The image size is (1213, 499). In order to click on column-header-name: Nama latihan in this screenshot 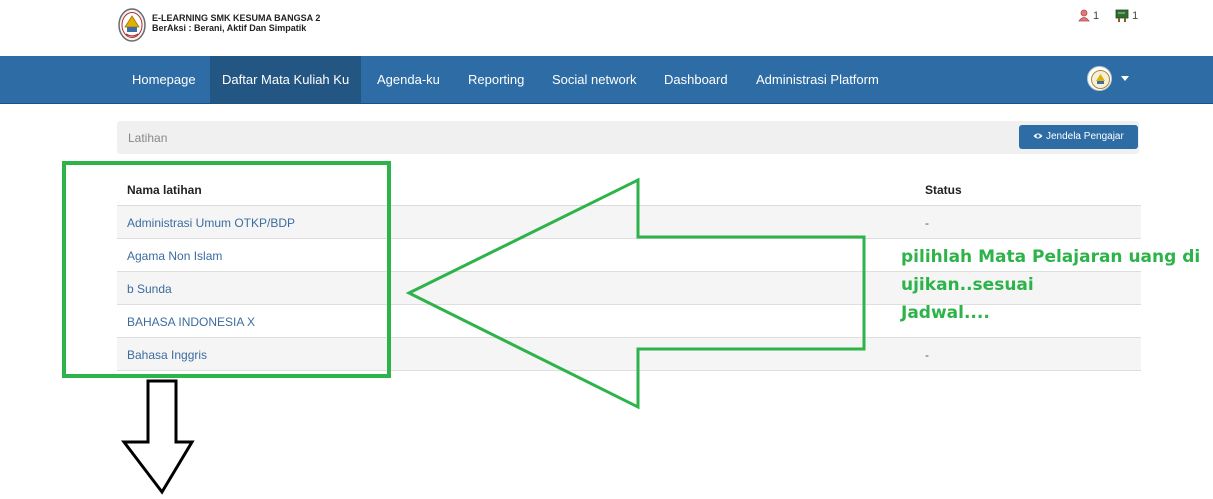, I will do `click(164, 190)`.